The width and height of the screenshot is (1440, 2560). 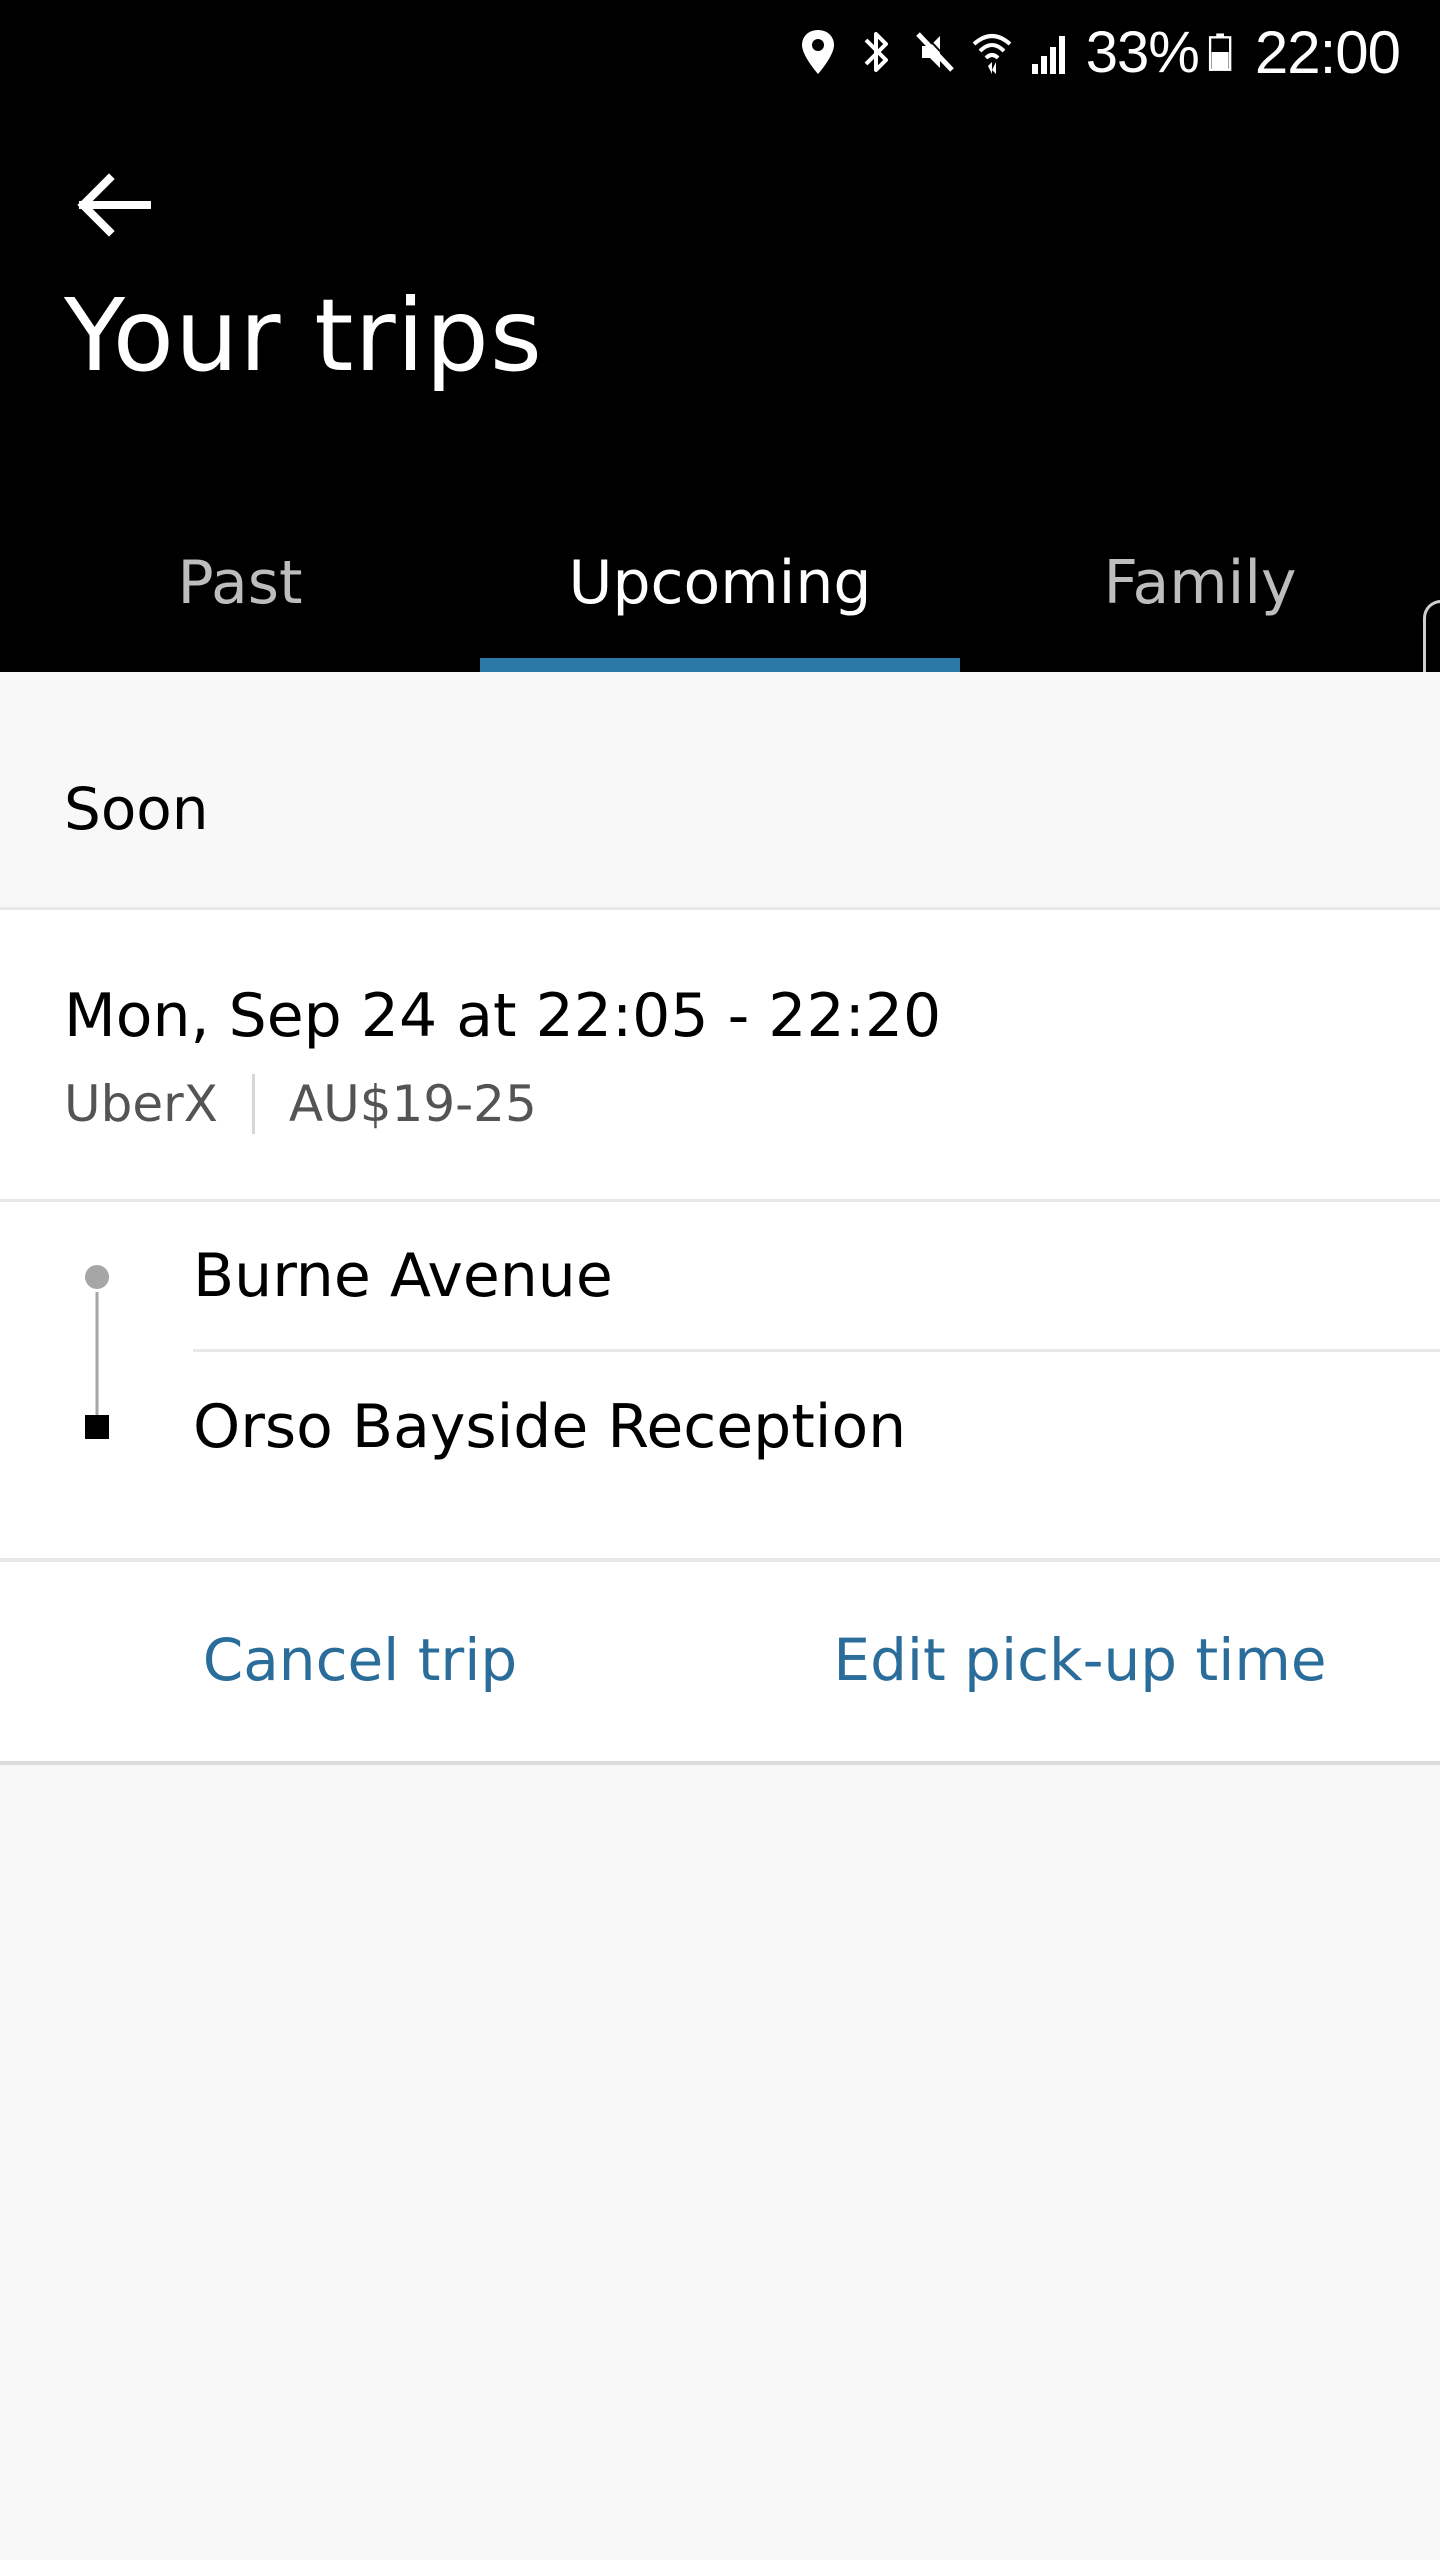 I want to click on battery-percentage: 33%, so click(x=1142, y=52).